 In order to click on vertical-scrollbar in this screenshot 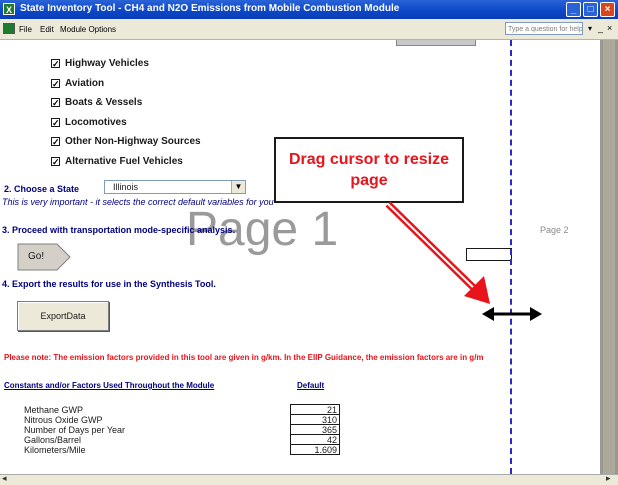, I will do `click(609, 257)`.